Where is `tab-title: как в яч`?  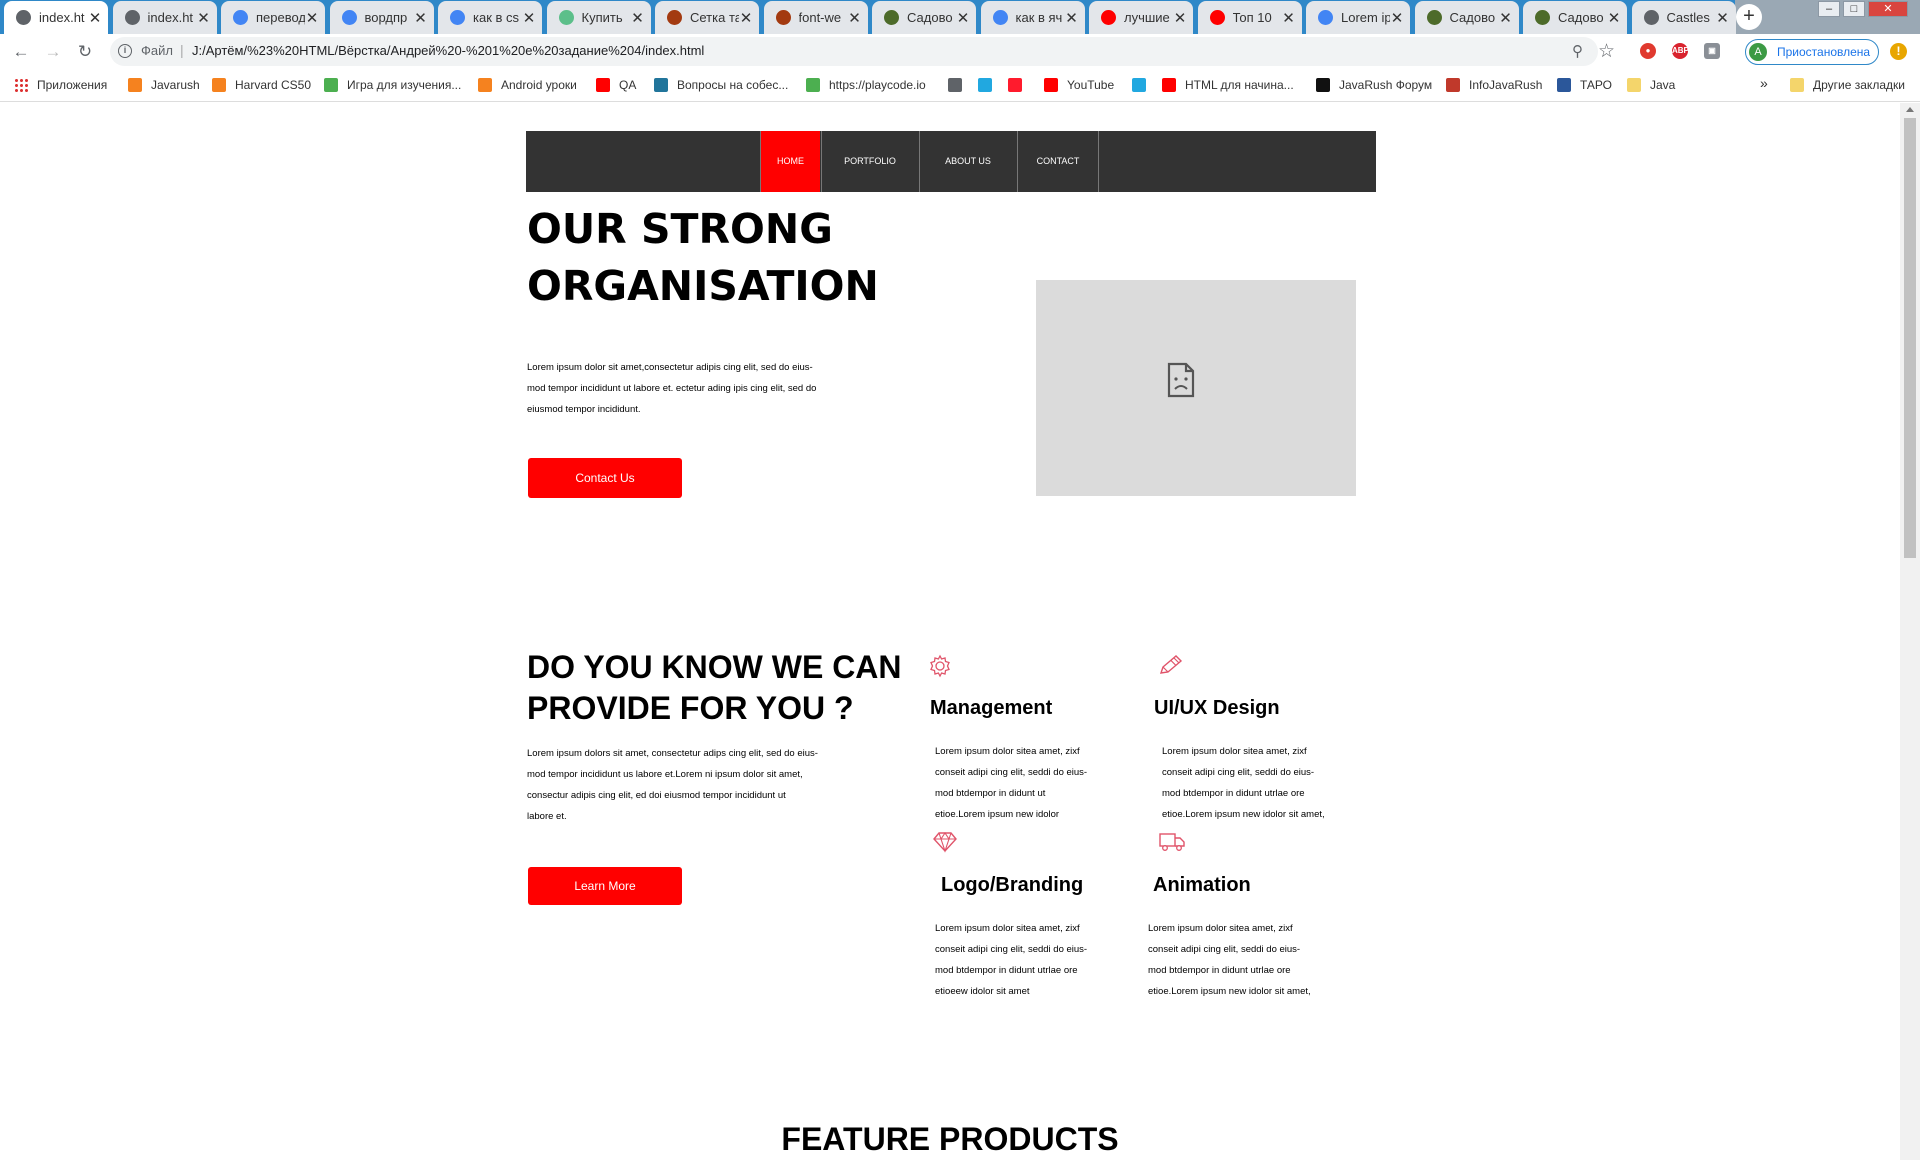 tab-title: как в яч is located at coordinates (1039, 17).